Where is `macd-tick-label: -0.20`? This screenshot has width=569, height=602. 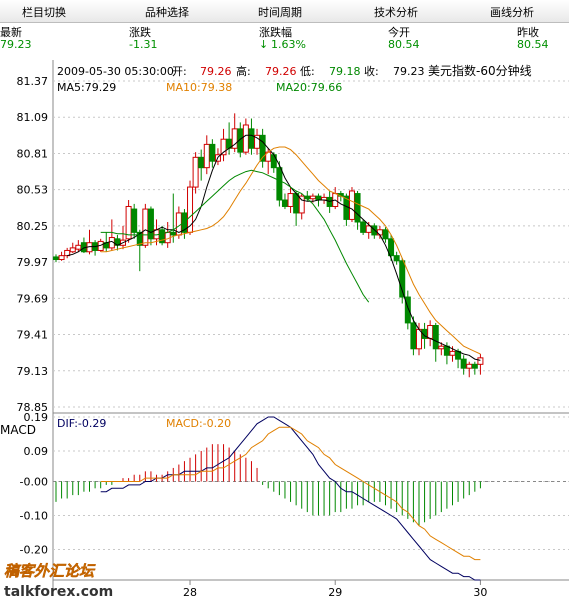 macd-tick-label: -0.20 is located at coordinates (34, 549).